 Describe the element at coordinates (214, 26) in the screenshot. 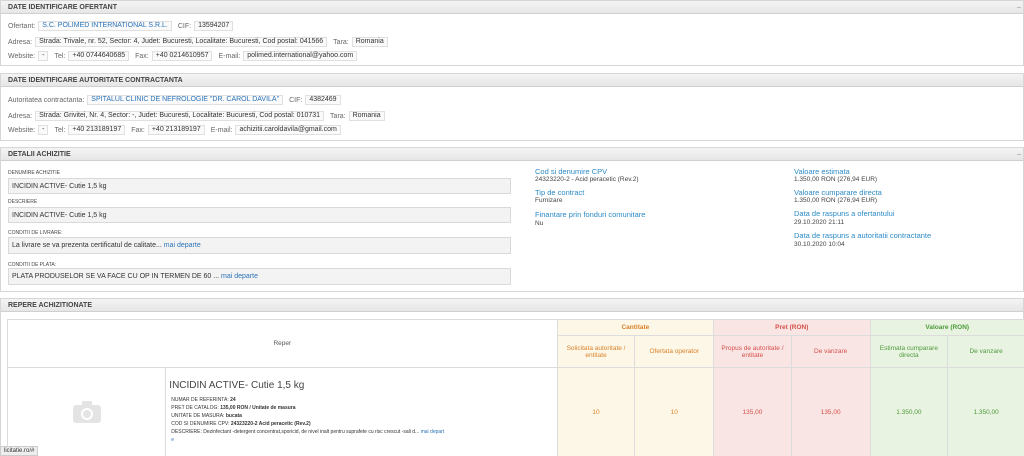

I see `ofertant-cif-value: 13594207` at that location.